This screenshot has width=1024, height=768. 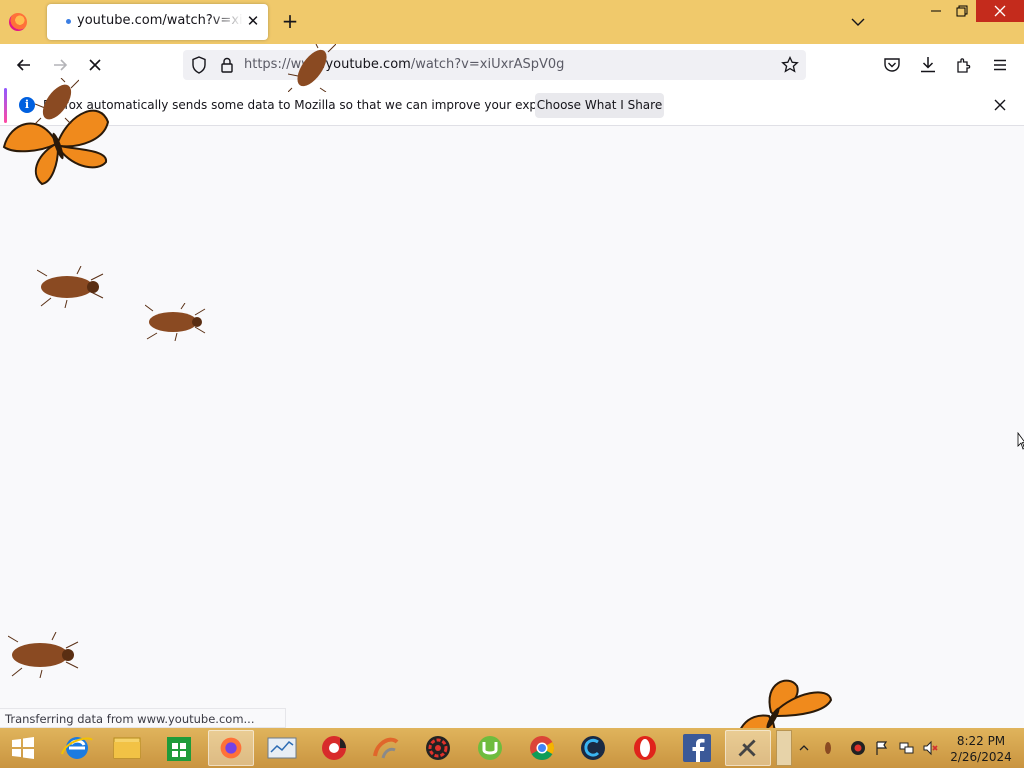 I want to click on opera-icon, so click(x=645, y=748).